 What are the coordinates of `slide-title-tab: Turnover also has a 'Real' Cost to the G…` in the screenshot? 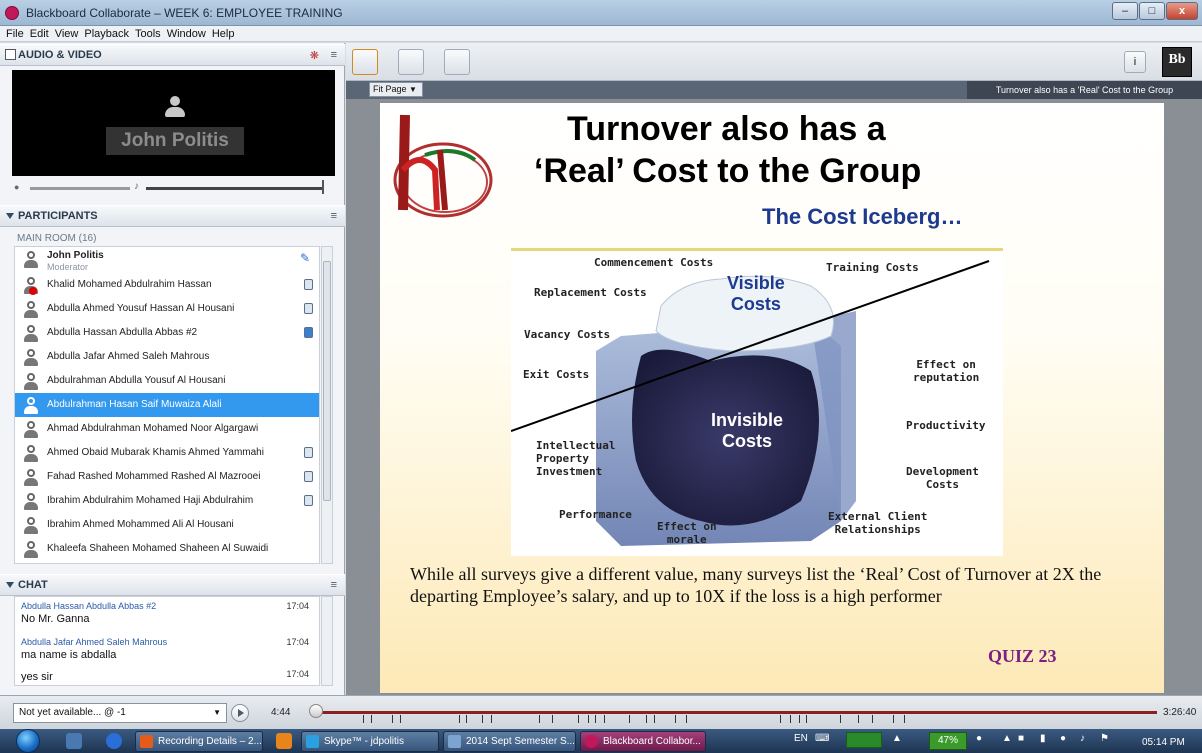 It's located at (1084, 90).